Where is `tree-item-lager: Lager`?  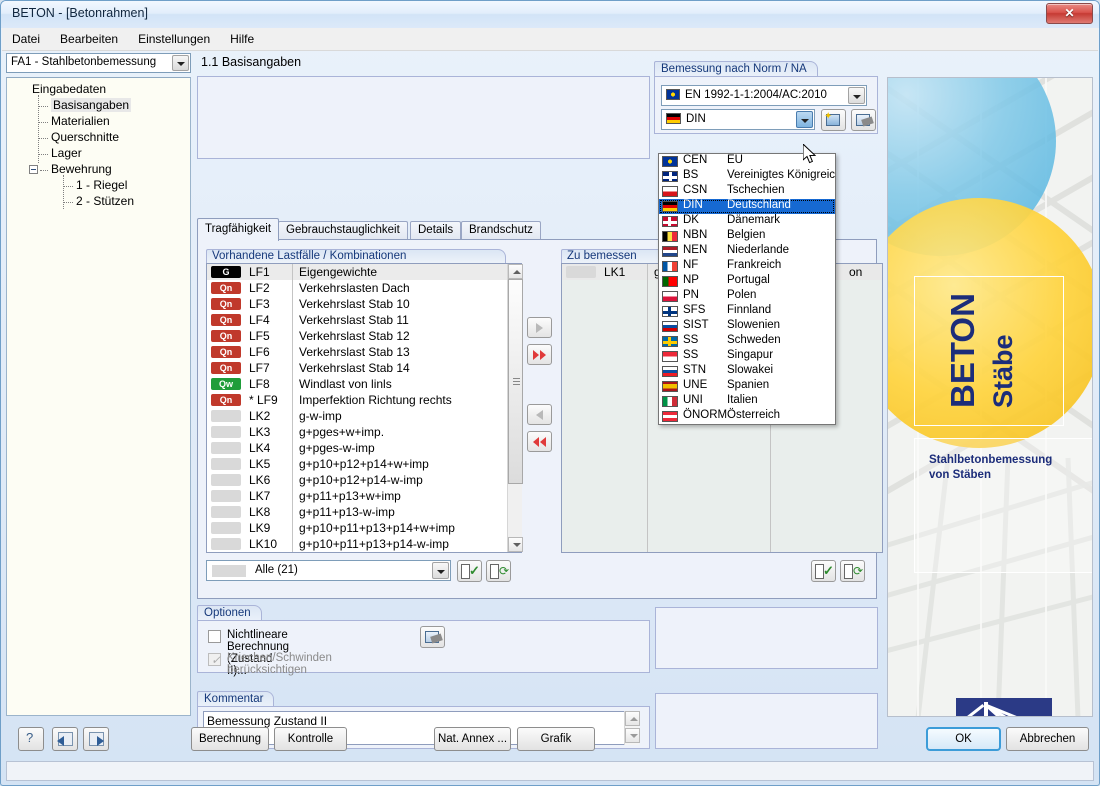 tree-item-lager: Lager is located at coordinates (98, 154).